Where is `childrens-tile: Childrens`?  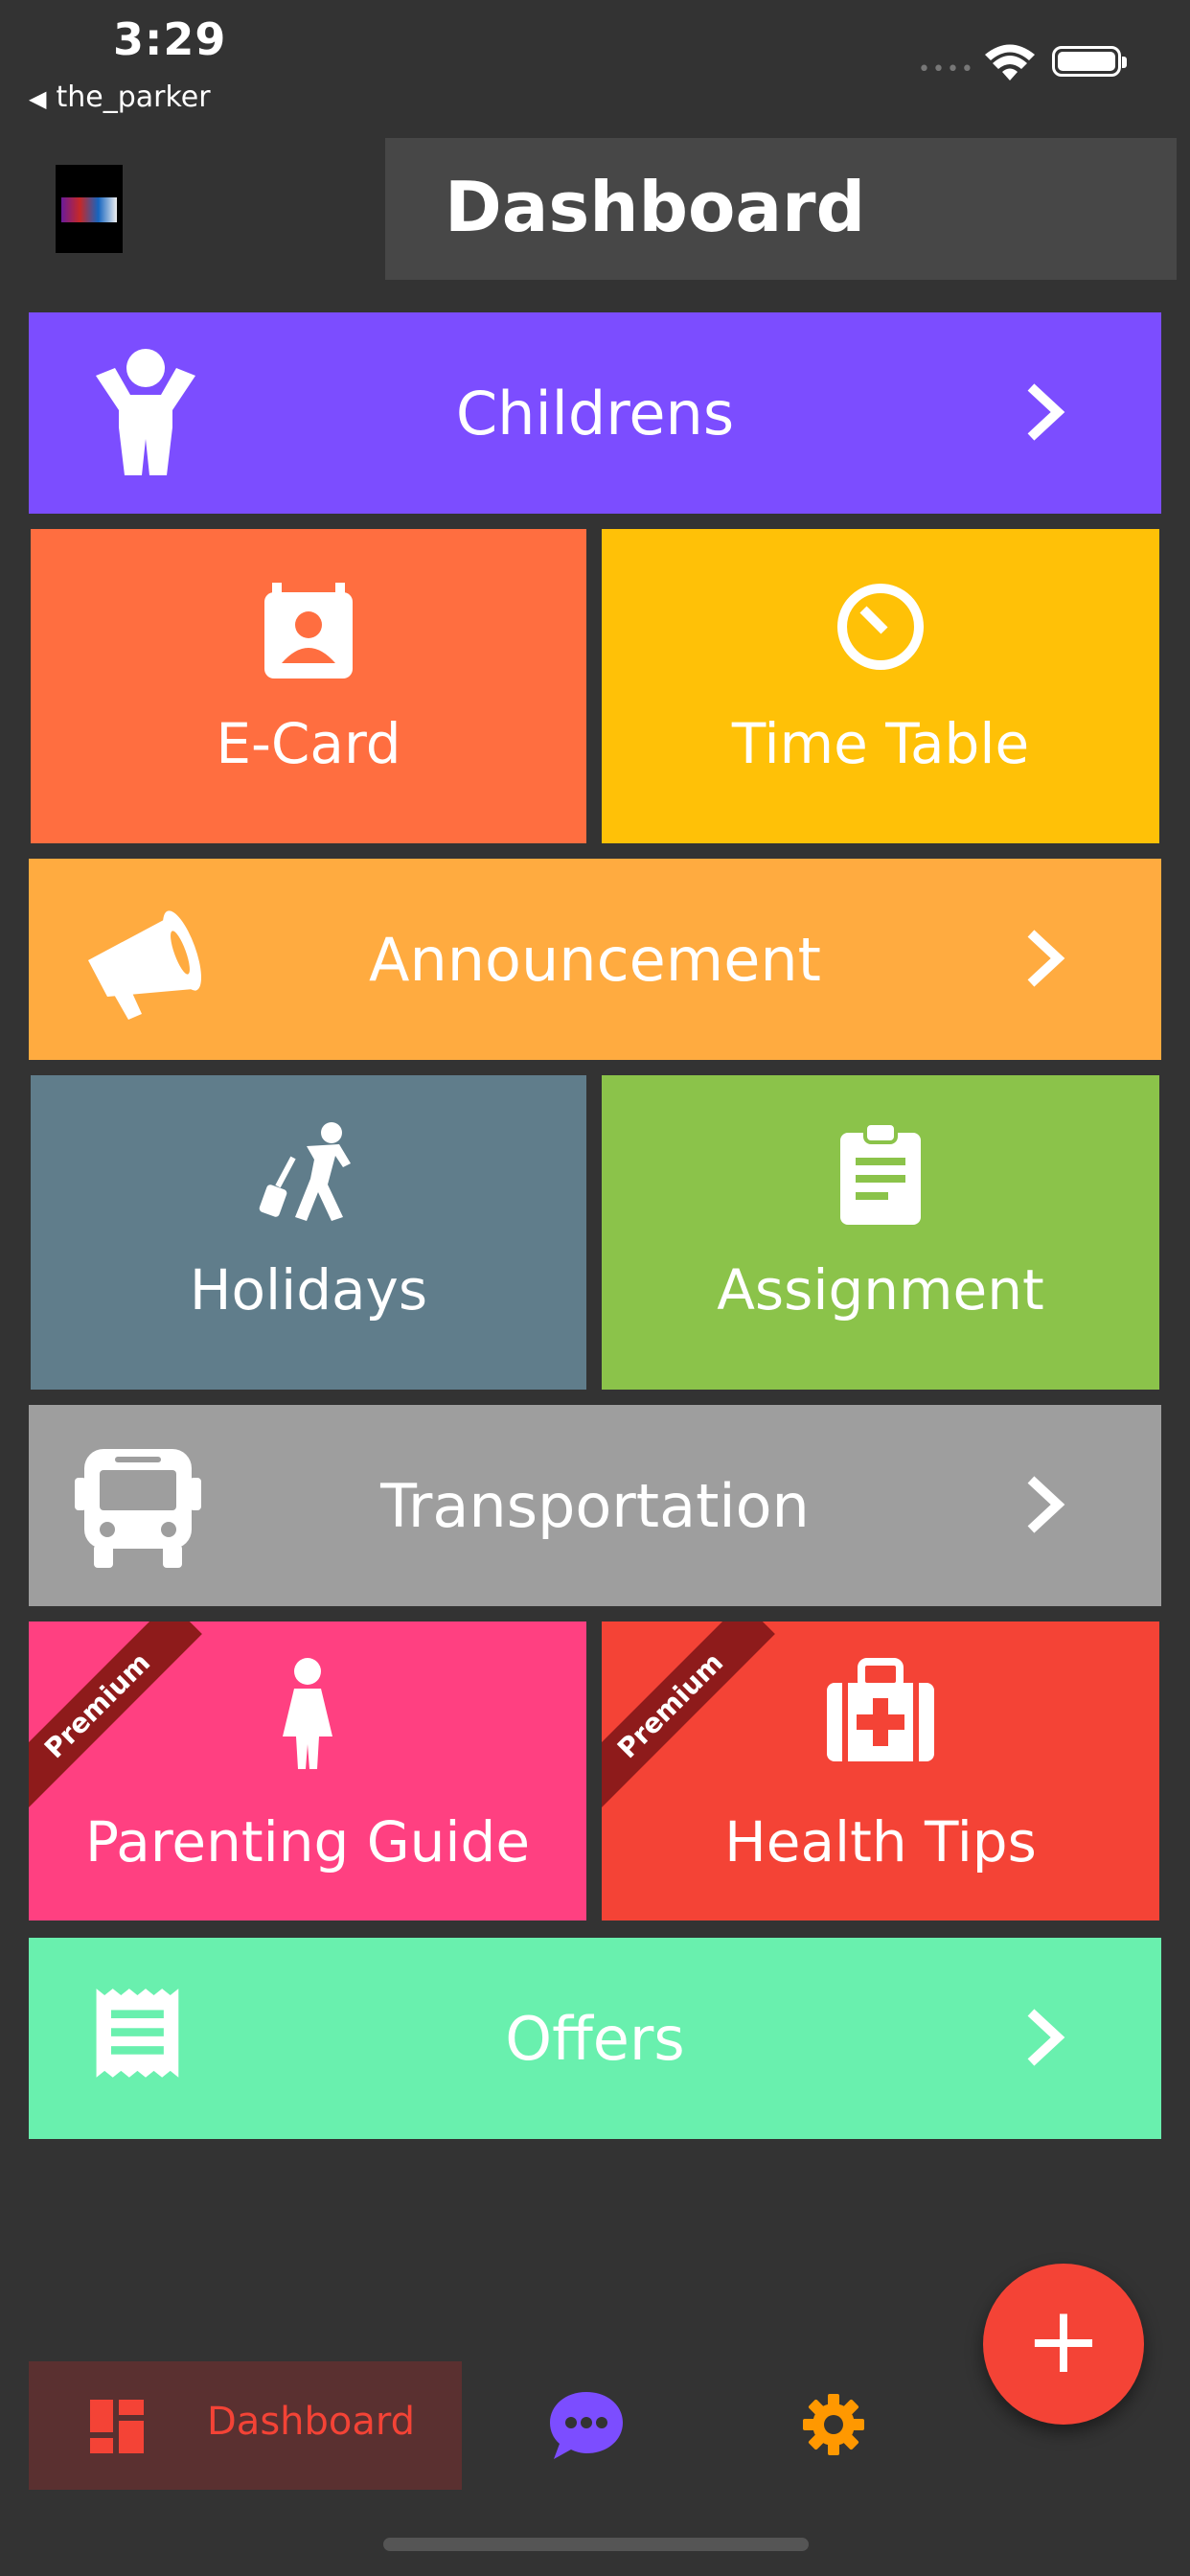
childrens-tile: Childrens is located at coordinates (595, 413).